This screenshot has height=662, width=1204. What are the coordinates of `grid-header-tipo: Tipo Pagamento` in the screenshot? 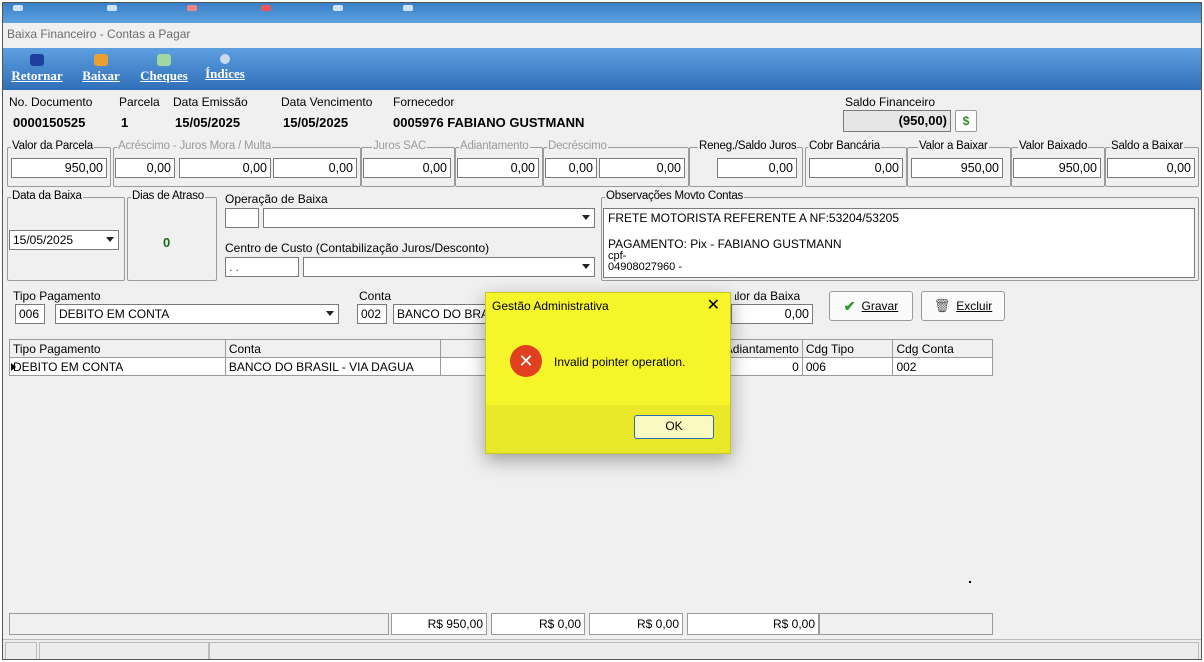 It's located at (117, 348).